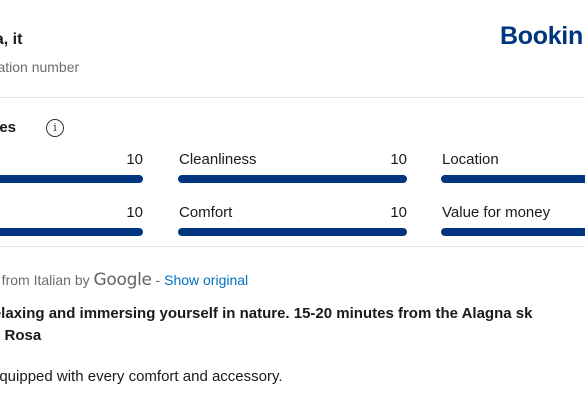  What do you see at coordinates (398, 159) in the screenshot?
I see `category-score-cleanliness: 10` at bounding box center [398, 159].